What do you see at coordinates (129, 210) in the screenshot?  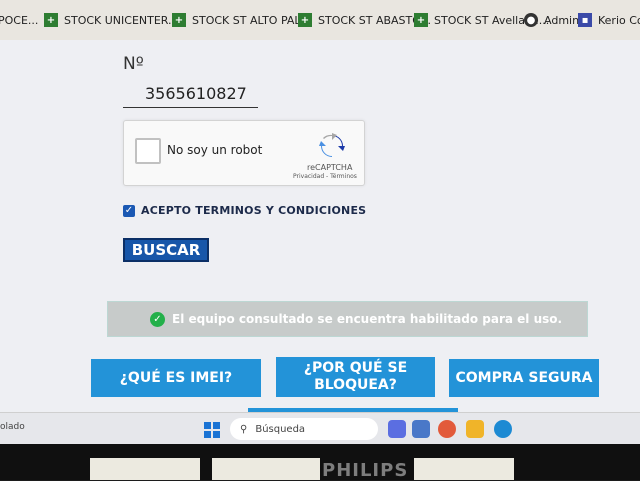 I see `terms-checkbox: ✓` at bounding box center [129, 210].